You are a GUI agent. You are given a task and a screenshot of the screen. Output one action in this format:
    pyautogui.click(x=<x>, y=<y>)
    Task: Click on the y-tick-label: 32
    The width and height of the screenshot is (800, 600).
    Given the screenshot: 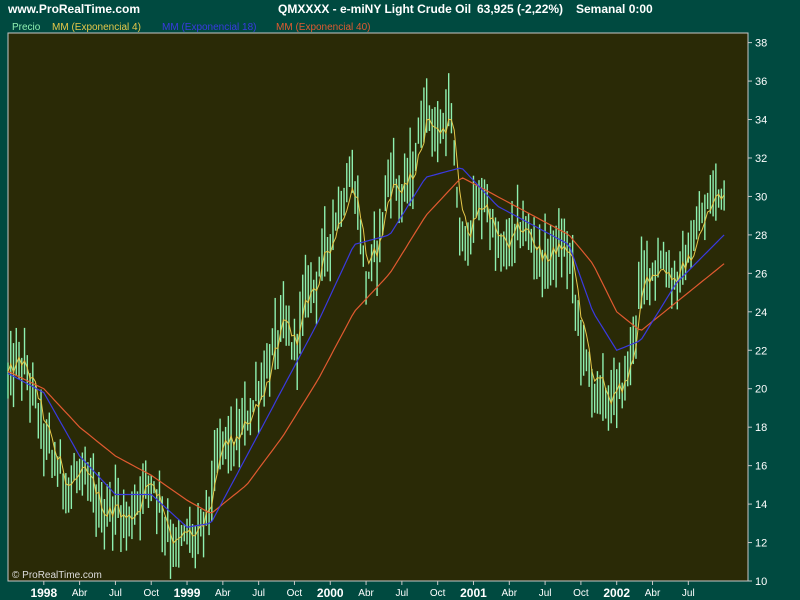 What is the action you would take?
    pyautogui.click(x=761, y=159)
    